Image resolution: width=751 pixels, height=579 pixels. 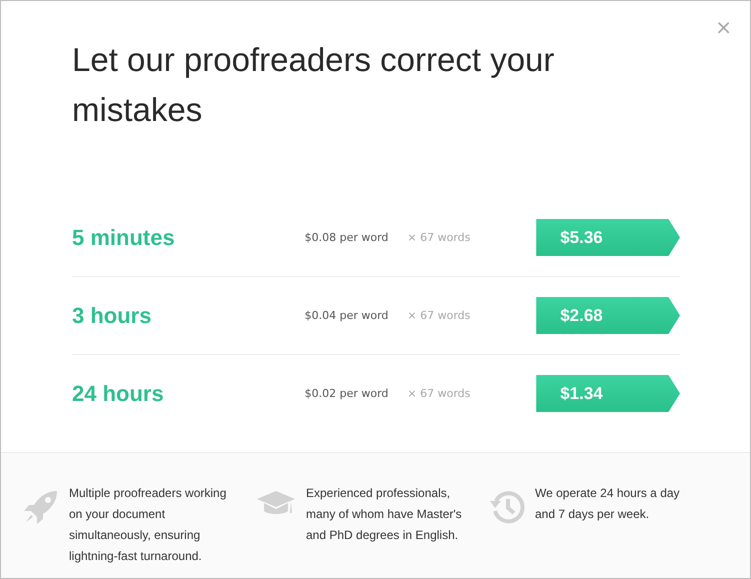 I want to click on feature-text: We operate 24 hours a day and 7 days per week., so click(x=608, y=504).